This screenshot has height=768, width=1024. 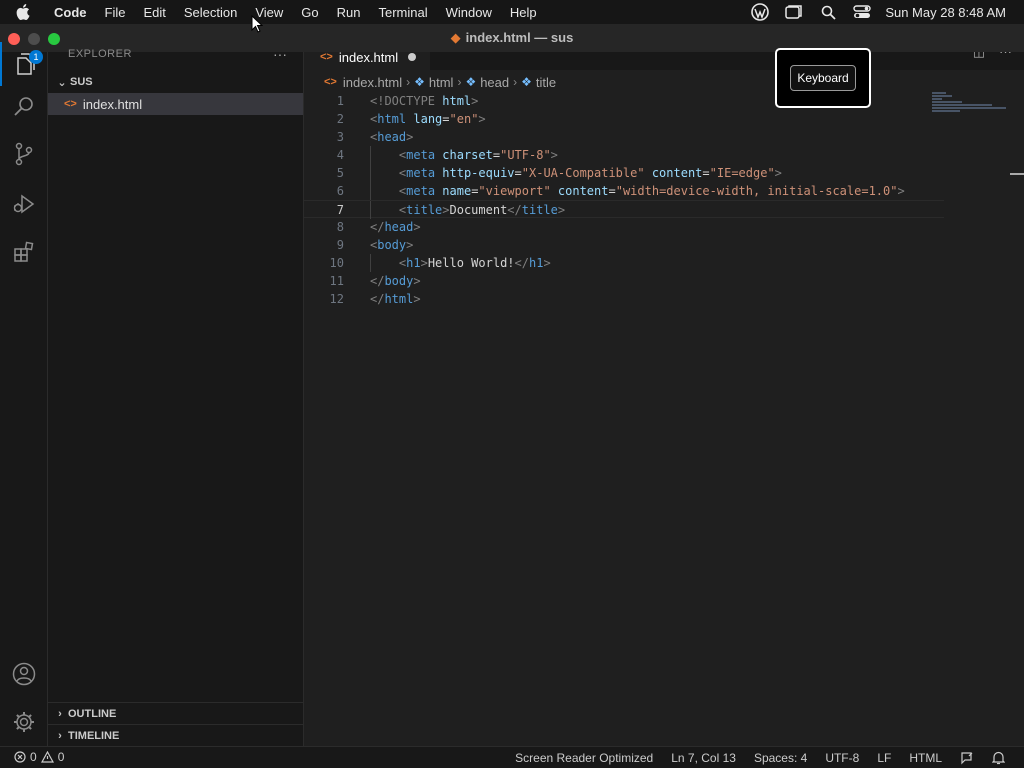 What do you see at coordinates (340, 173) in the screenshot?
I see `line-number: 5` at bounding box center [340, 173].